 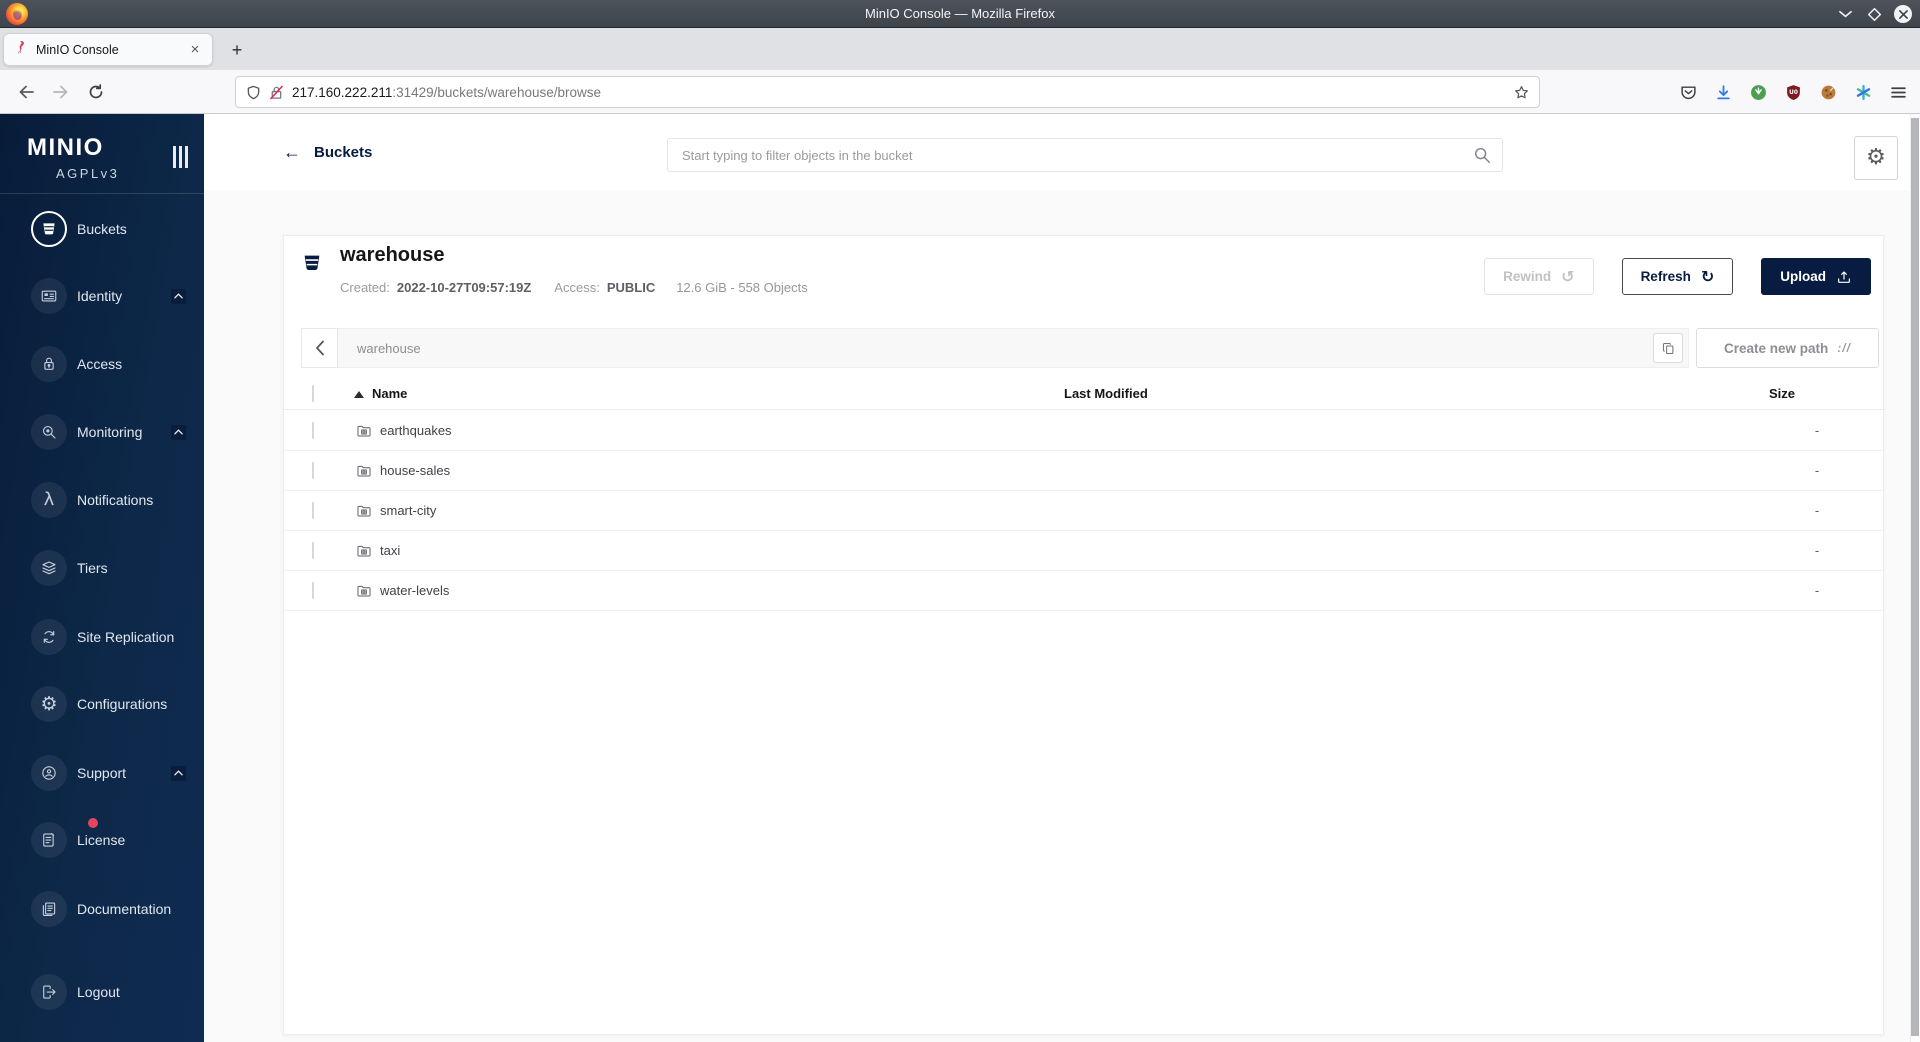 I want to click on gear-icon: ⚙, so click(x=1876, y=157).